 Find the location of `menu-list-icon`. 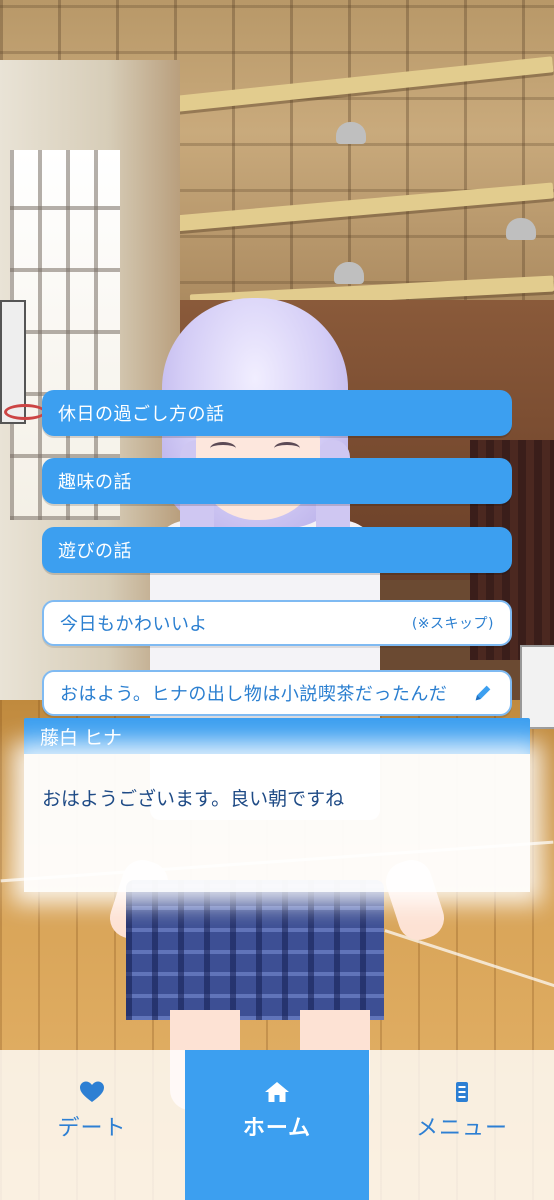

menu-list-icon is located at coordinates (462, 1092).